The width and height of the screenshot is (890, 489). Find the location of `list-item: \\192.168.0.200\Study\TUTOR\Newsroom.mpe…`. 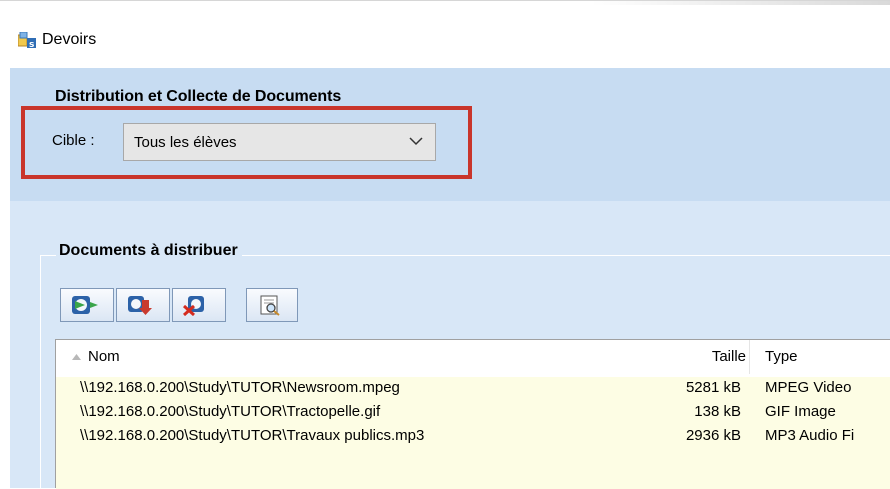

list-item: \\192.168.0.200\Study\TUTOR\Newsroom.mpe… is located at coordinates (473, 389).